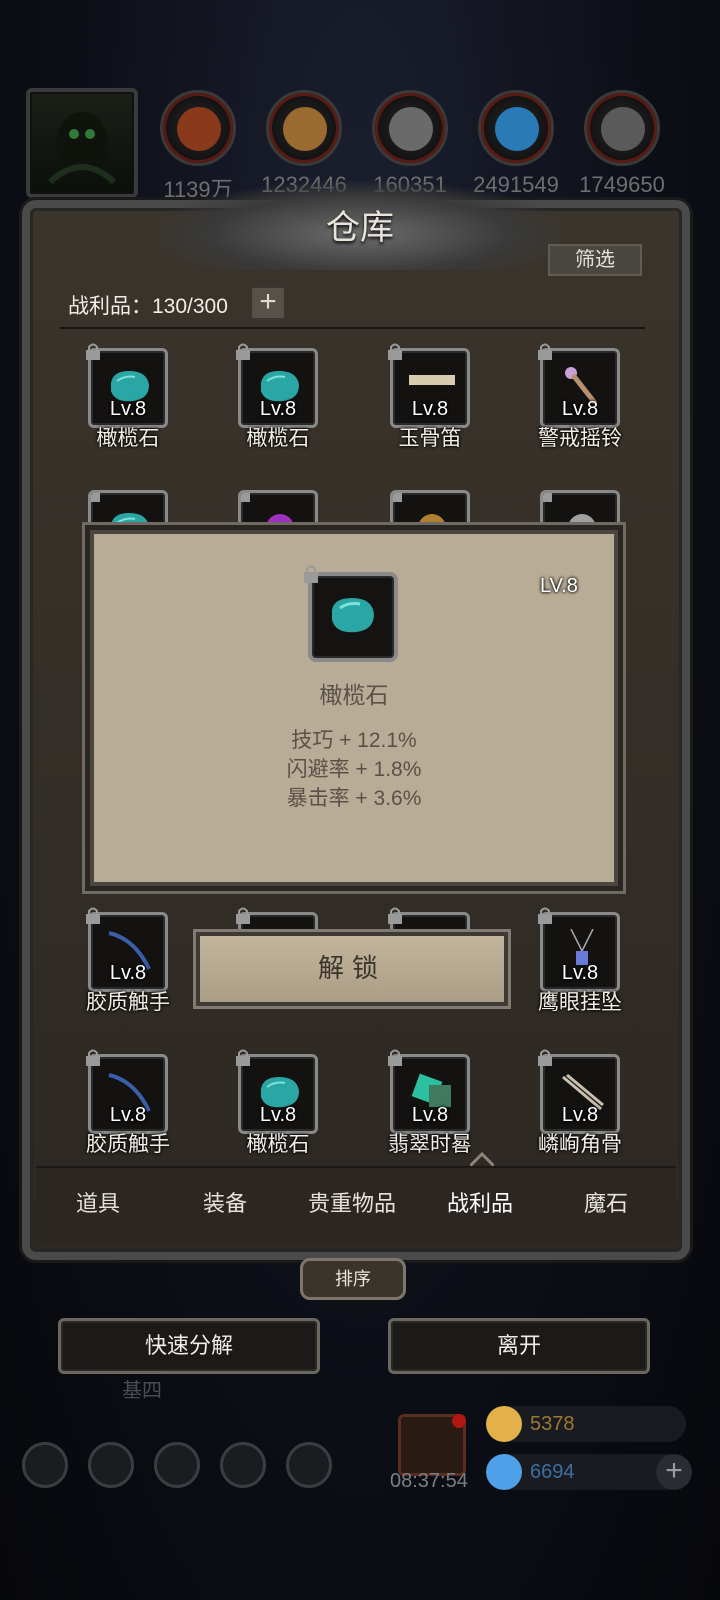  I want to click on tab-items: 道具, so click(98, 1202).